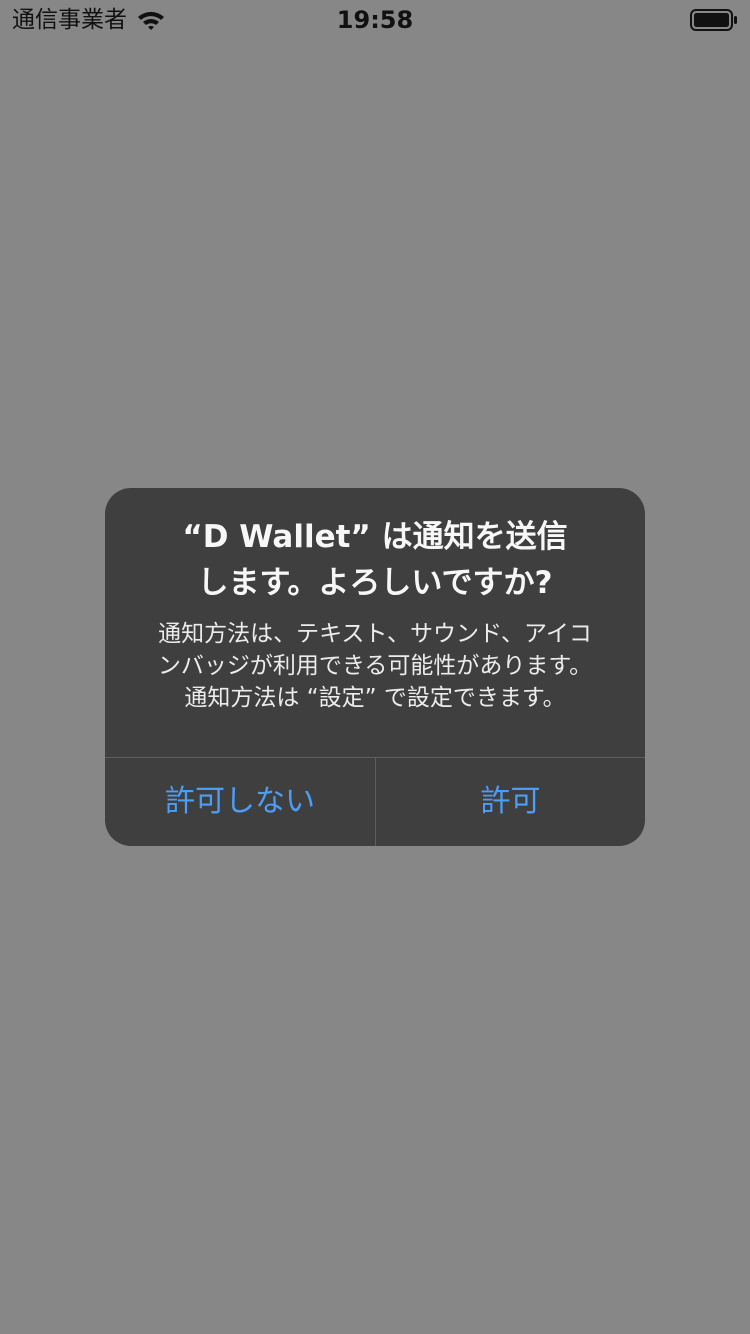 The height and width of the screenshot is (1334, 750). Describe the element at coordinates (713, 20) in the screenshot. I see `battery-icon` at that location.